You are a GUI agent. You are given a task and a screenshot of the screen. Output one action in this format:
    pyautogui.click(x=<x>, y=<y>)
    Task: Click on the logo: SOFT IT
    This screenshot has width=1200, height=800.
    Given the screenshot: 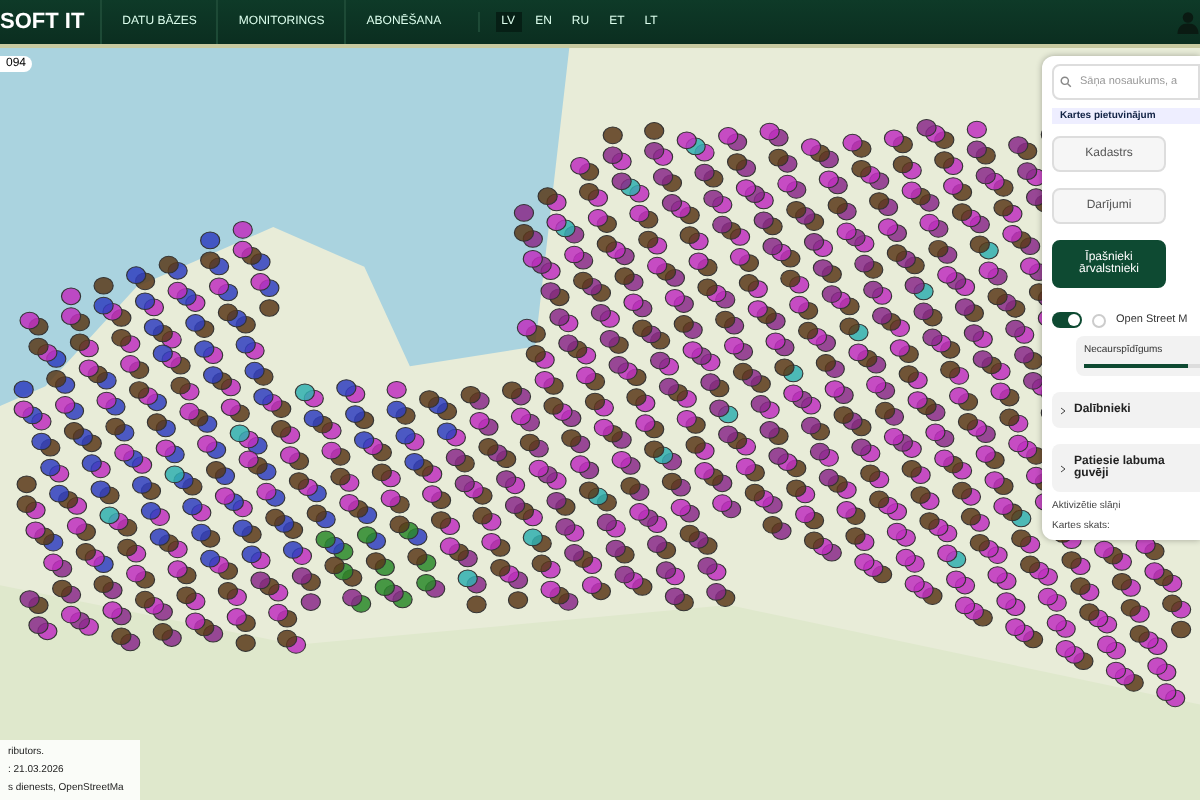 What is the action you would take?
    pyautogui.click(x=43, y=22)
    